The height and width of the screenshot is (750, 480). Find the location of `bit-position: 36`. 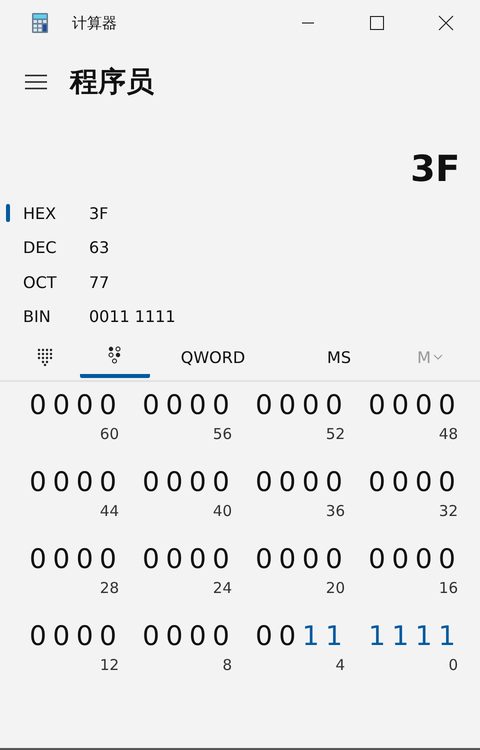

bit-position: 36 is located at coordinates (335, 511).